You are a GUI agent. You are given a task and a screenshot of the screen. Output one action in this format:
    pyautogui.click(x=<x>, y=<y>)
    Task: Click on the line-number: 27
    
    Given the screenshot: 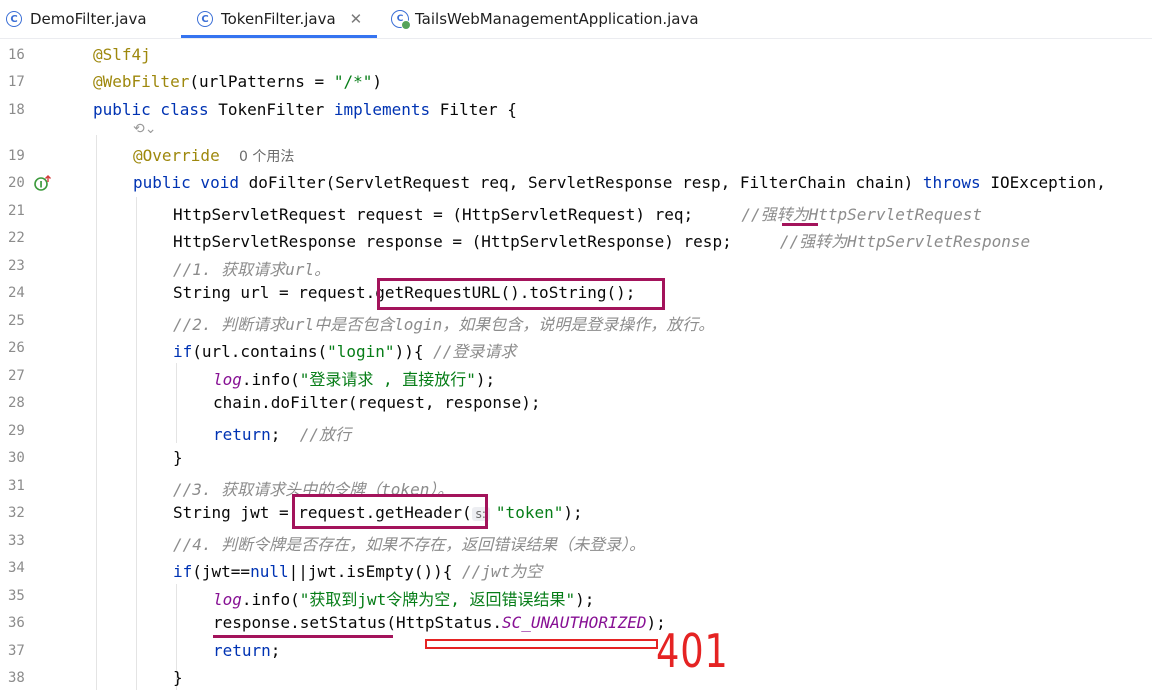 What is the action you would take?
    pyautogui.click(x=16, y=376)
    